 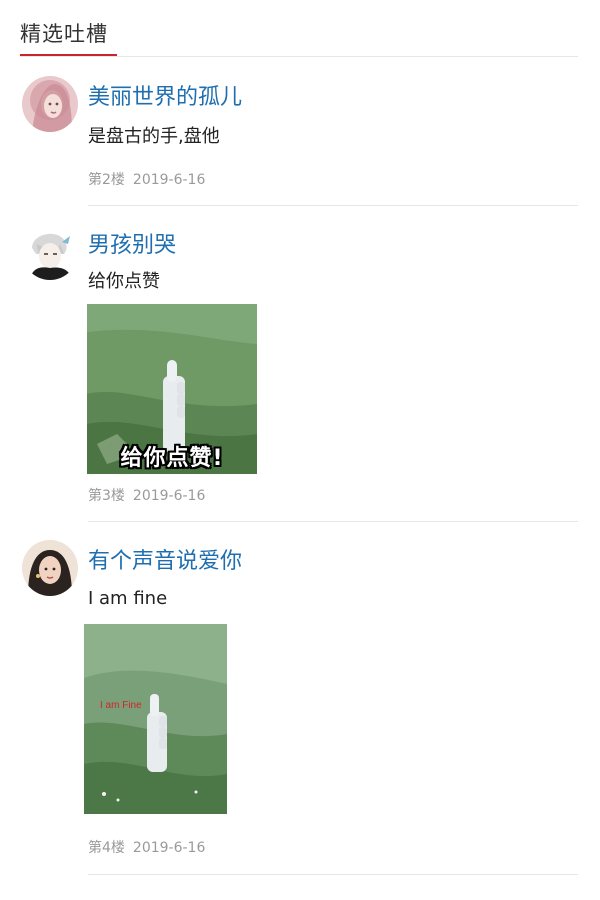 I want to click on thumbs-up-statue-image, so click(x=155, y=719).